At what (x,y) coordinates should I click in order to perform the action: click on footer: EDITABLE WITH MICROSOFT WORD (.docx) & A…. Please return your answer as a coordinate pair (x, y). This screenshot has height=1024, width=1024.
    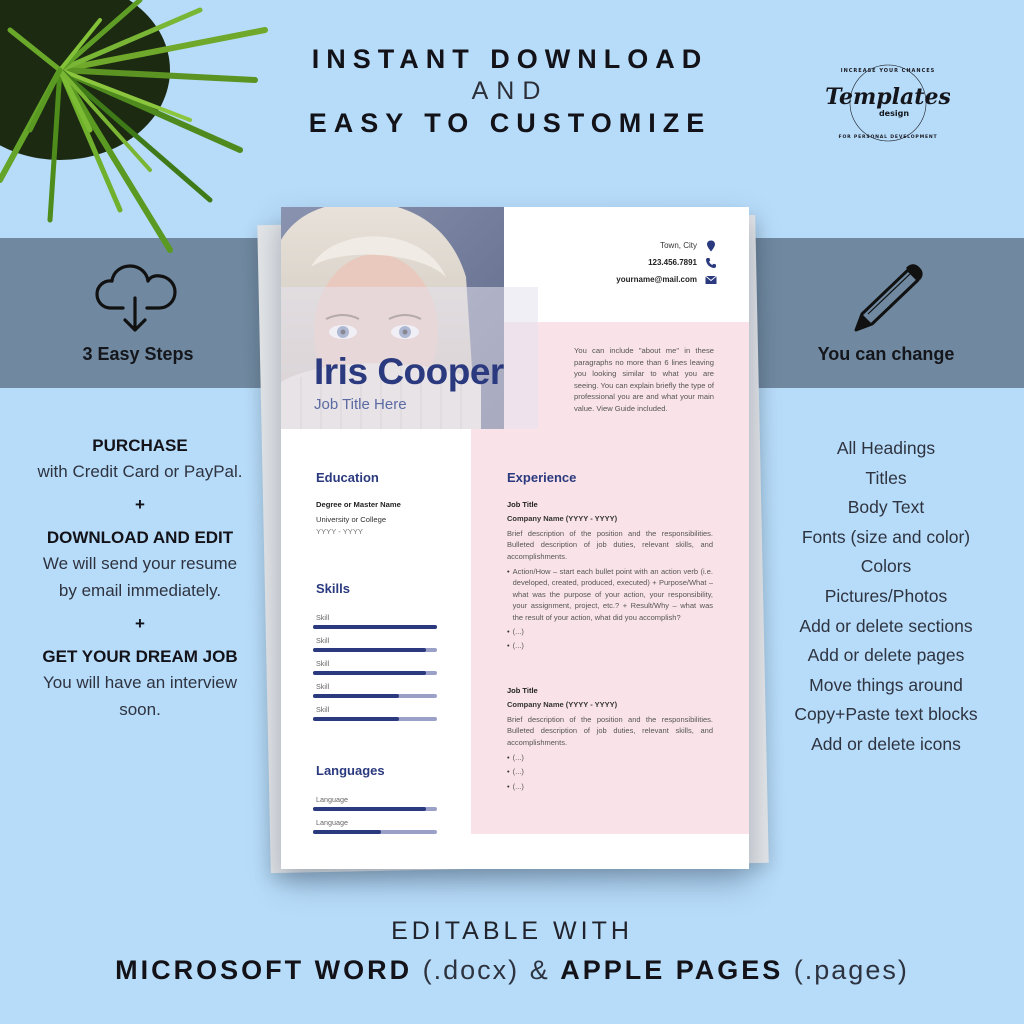
    Looking at the image, I should click on (512, 953).